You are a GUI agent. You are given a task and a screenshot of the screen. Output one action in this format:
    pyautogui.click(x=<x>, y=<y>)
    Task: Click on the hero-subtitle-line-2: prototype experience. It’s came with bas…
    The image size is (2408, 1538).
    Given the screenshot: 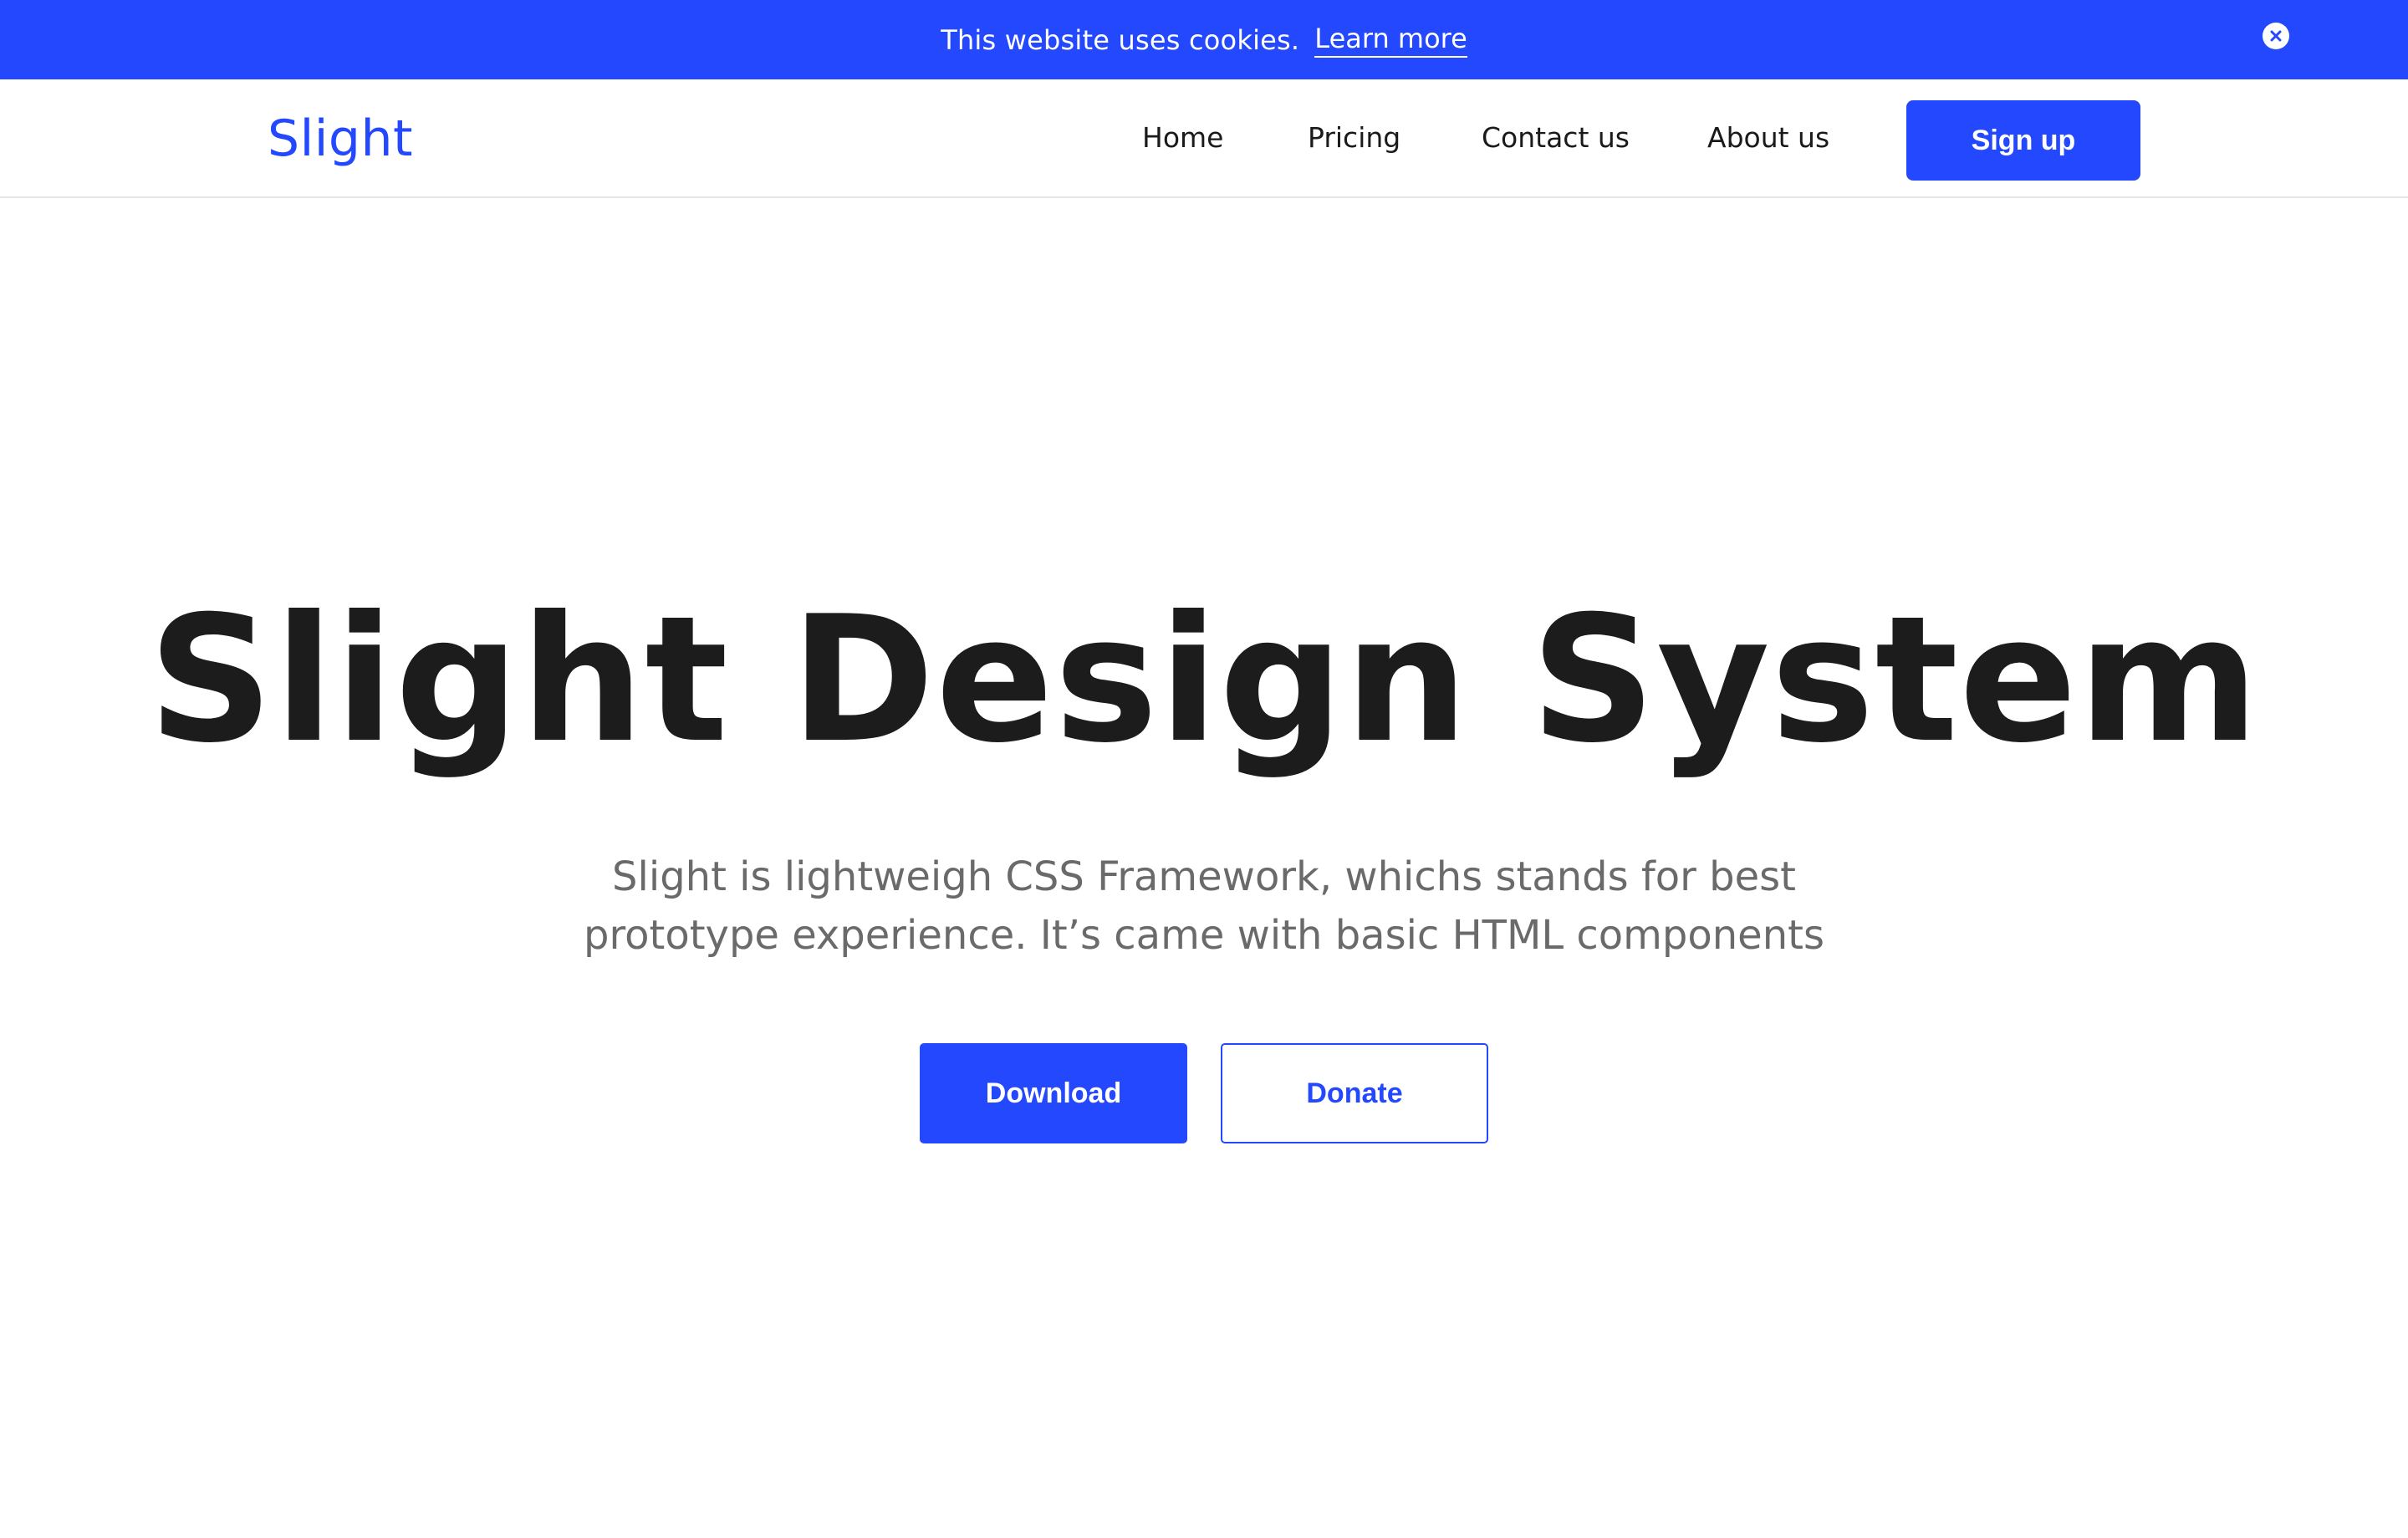 What is the action you would take?
    pyautogui.click(x=1204, y=935)
    